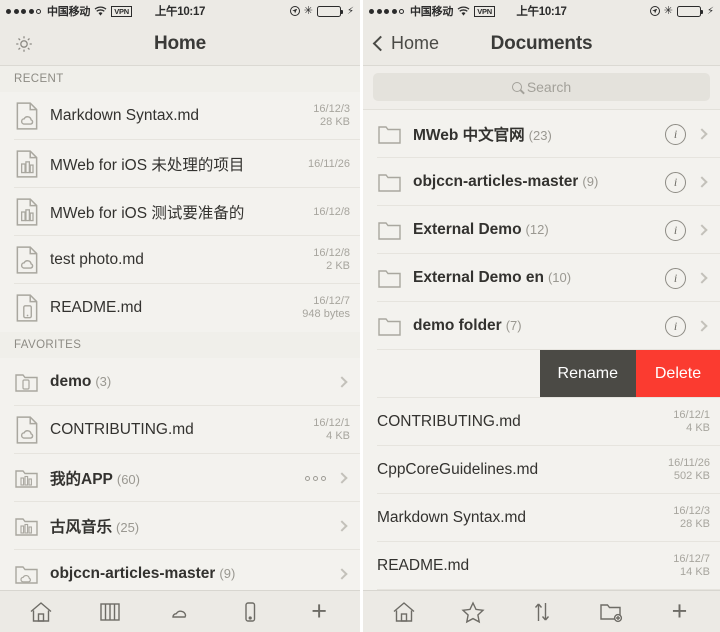 This screenshot has width=720, height=632. I want to click on gear-icon, so click(24, 44).